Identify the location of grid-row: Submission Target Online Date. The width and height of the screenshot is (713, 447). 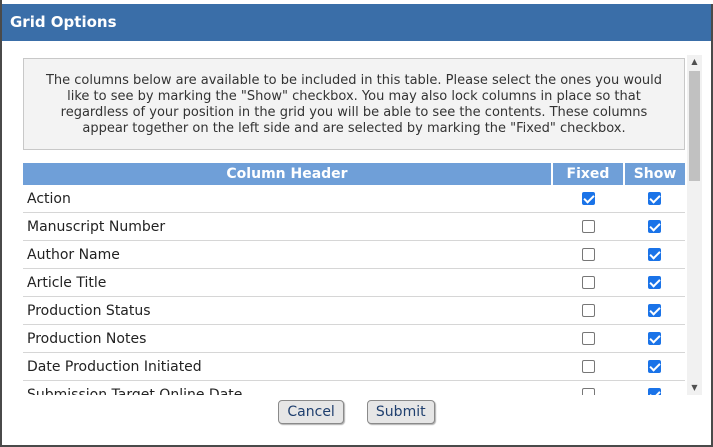
(354, 387).